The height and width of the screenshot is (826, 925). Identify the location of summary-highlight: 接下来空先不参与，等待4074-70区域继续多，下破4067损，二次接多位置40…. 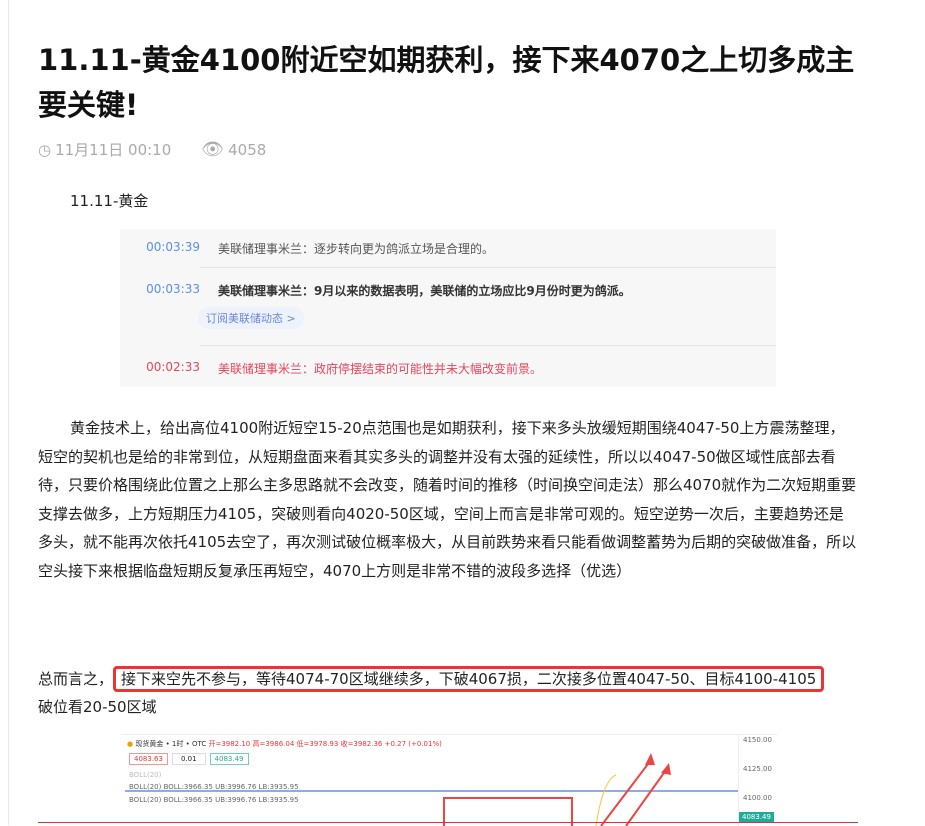
(469, 679).